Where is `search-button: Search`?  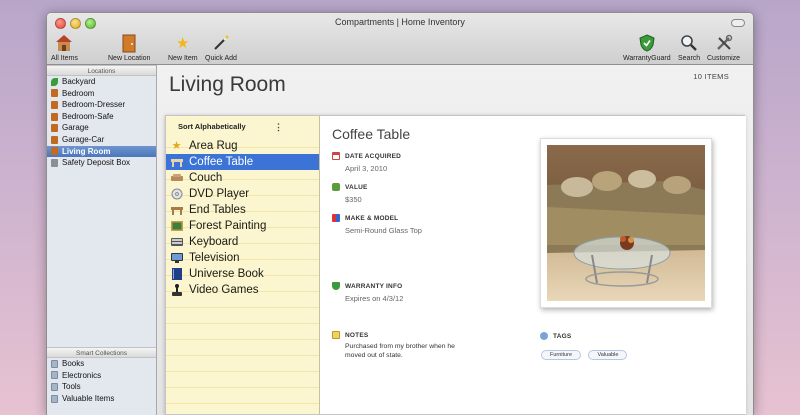
search-button: Search is located at coordinates (689, 47).